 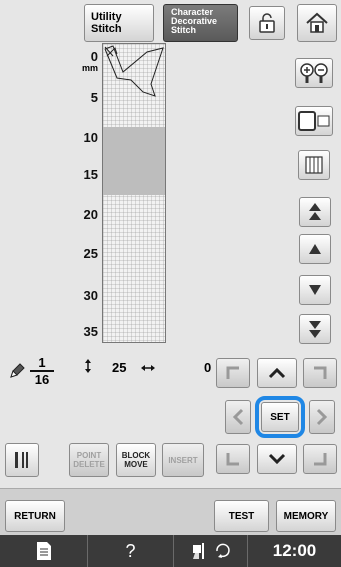 I want to click on horizontal-arrows-icon, so click(x=148, y=368).